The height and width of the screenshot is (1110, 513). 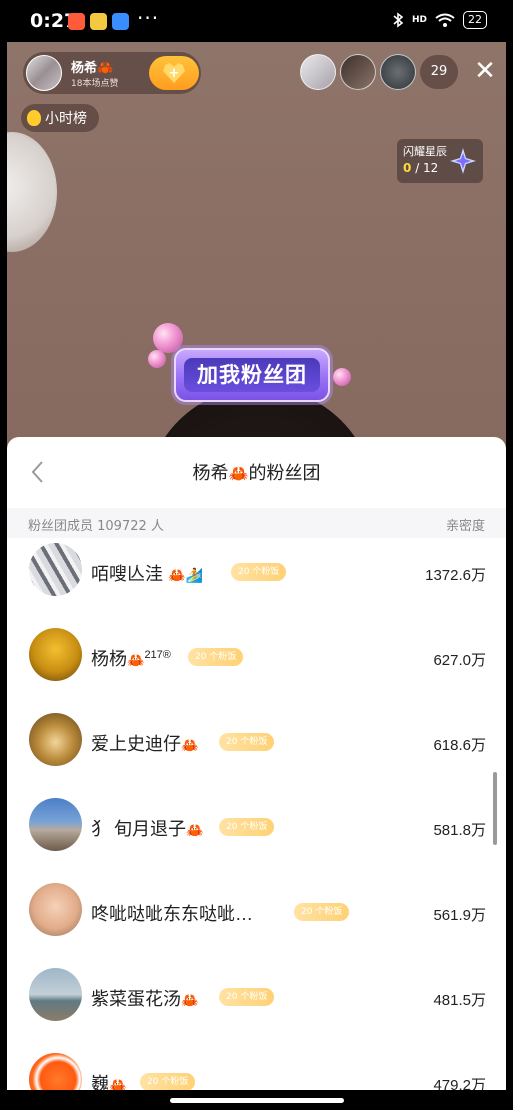 What do you see at coordinates (98, 21) in the screenshot?
I see `cat-app-icon` at bounding box center [98, 21].